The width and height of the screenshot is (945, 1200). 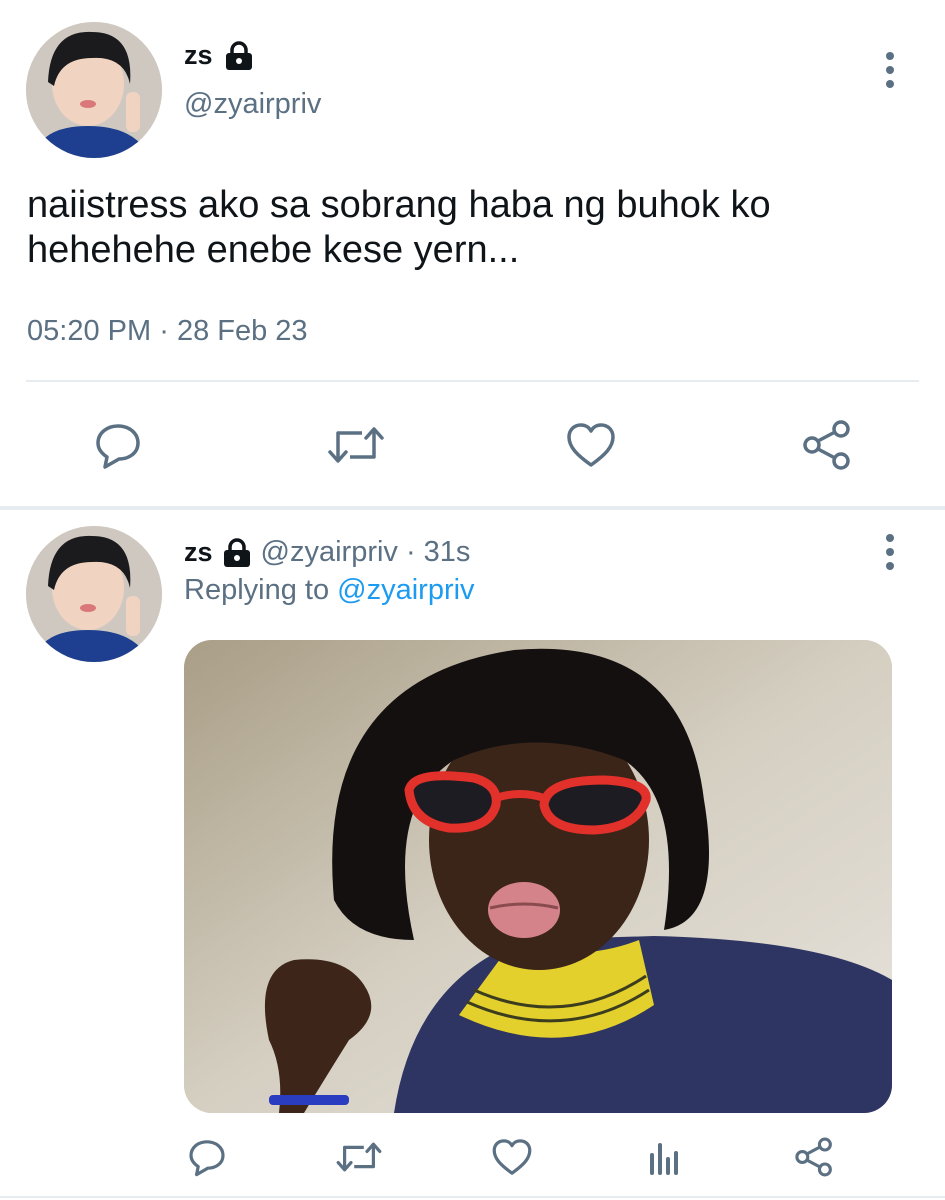 I want to click on like-button, so click(x=591, y=445).